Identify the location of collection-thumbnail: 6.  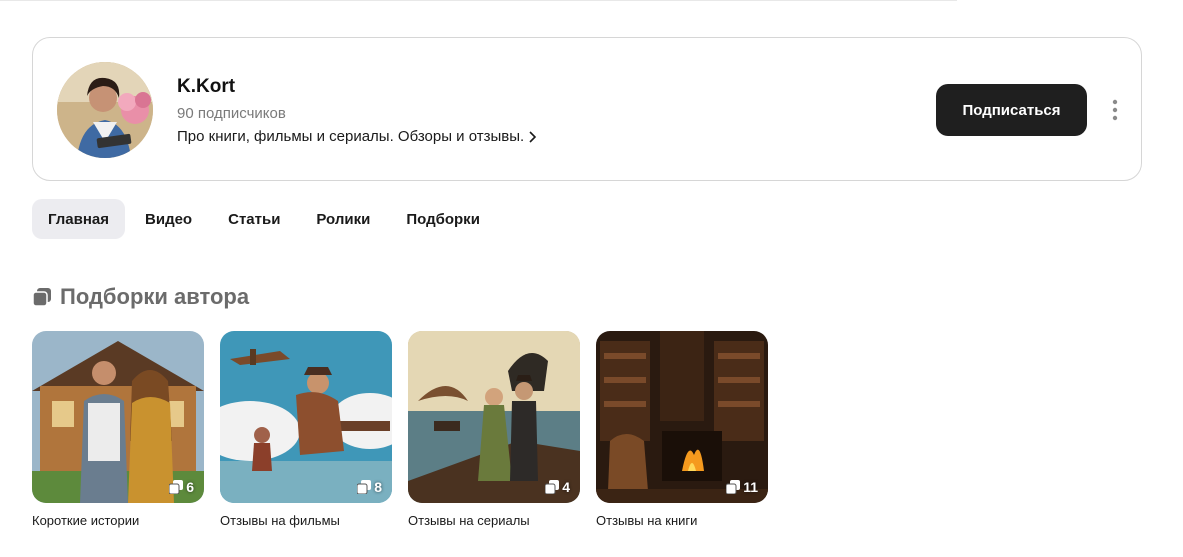
(118, 417).